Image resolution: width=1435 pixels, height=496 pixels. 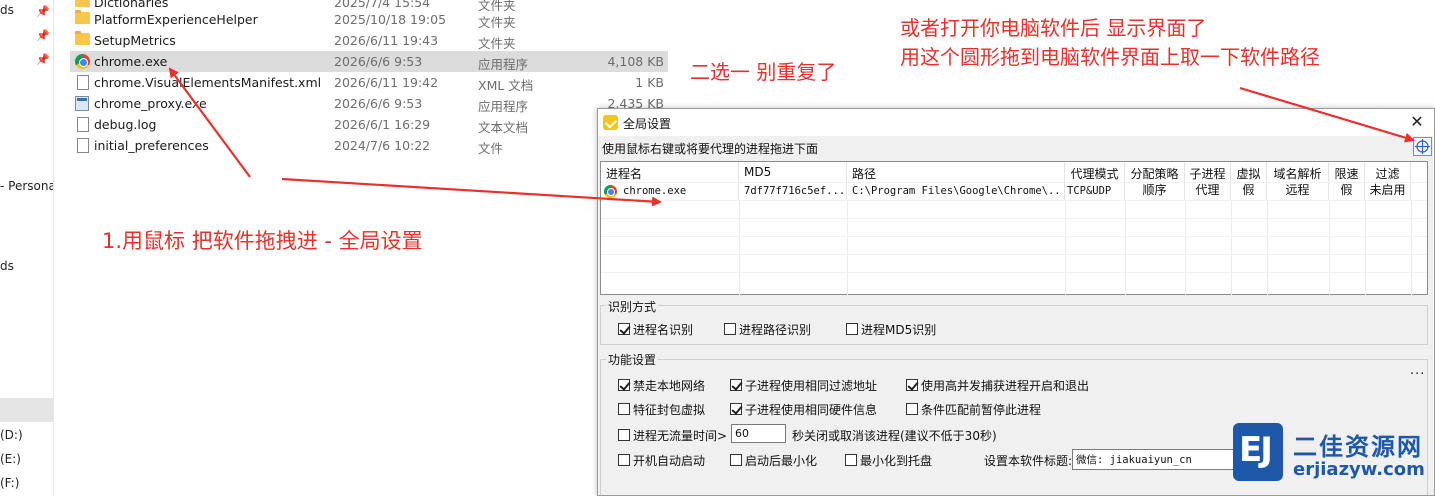 I want to click on file-date: 2025/10/18 19:05, so click(x=390, y=19).